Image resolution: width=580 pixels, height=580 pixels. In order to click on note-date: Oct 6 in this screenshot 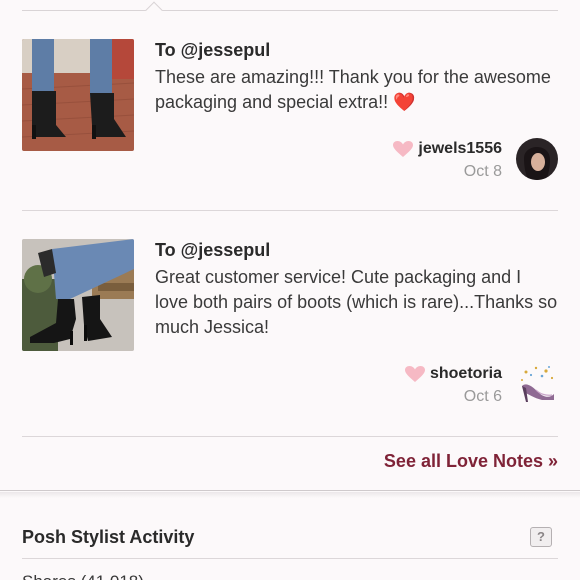, I will do `click(482, 396)`.